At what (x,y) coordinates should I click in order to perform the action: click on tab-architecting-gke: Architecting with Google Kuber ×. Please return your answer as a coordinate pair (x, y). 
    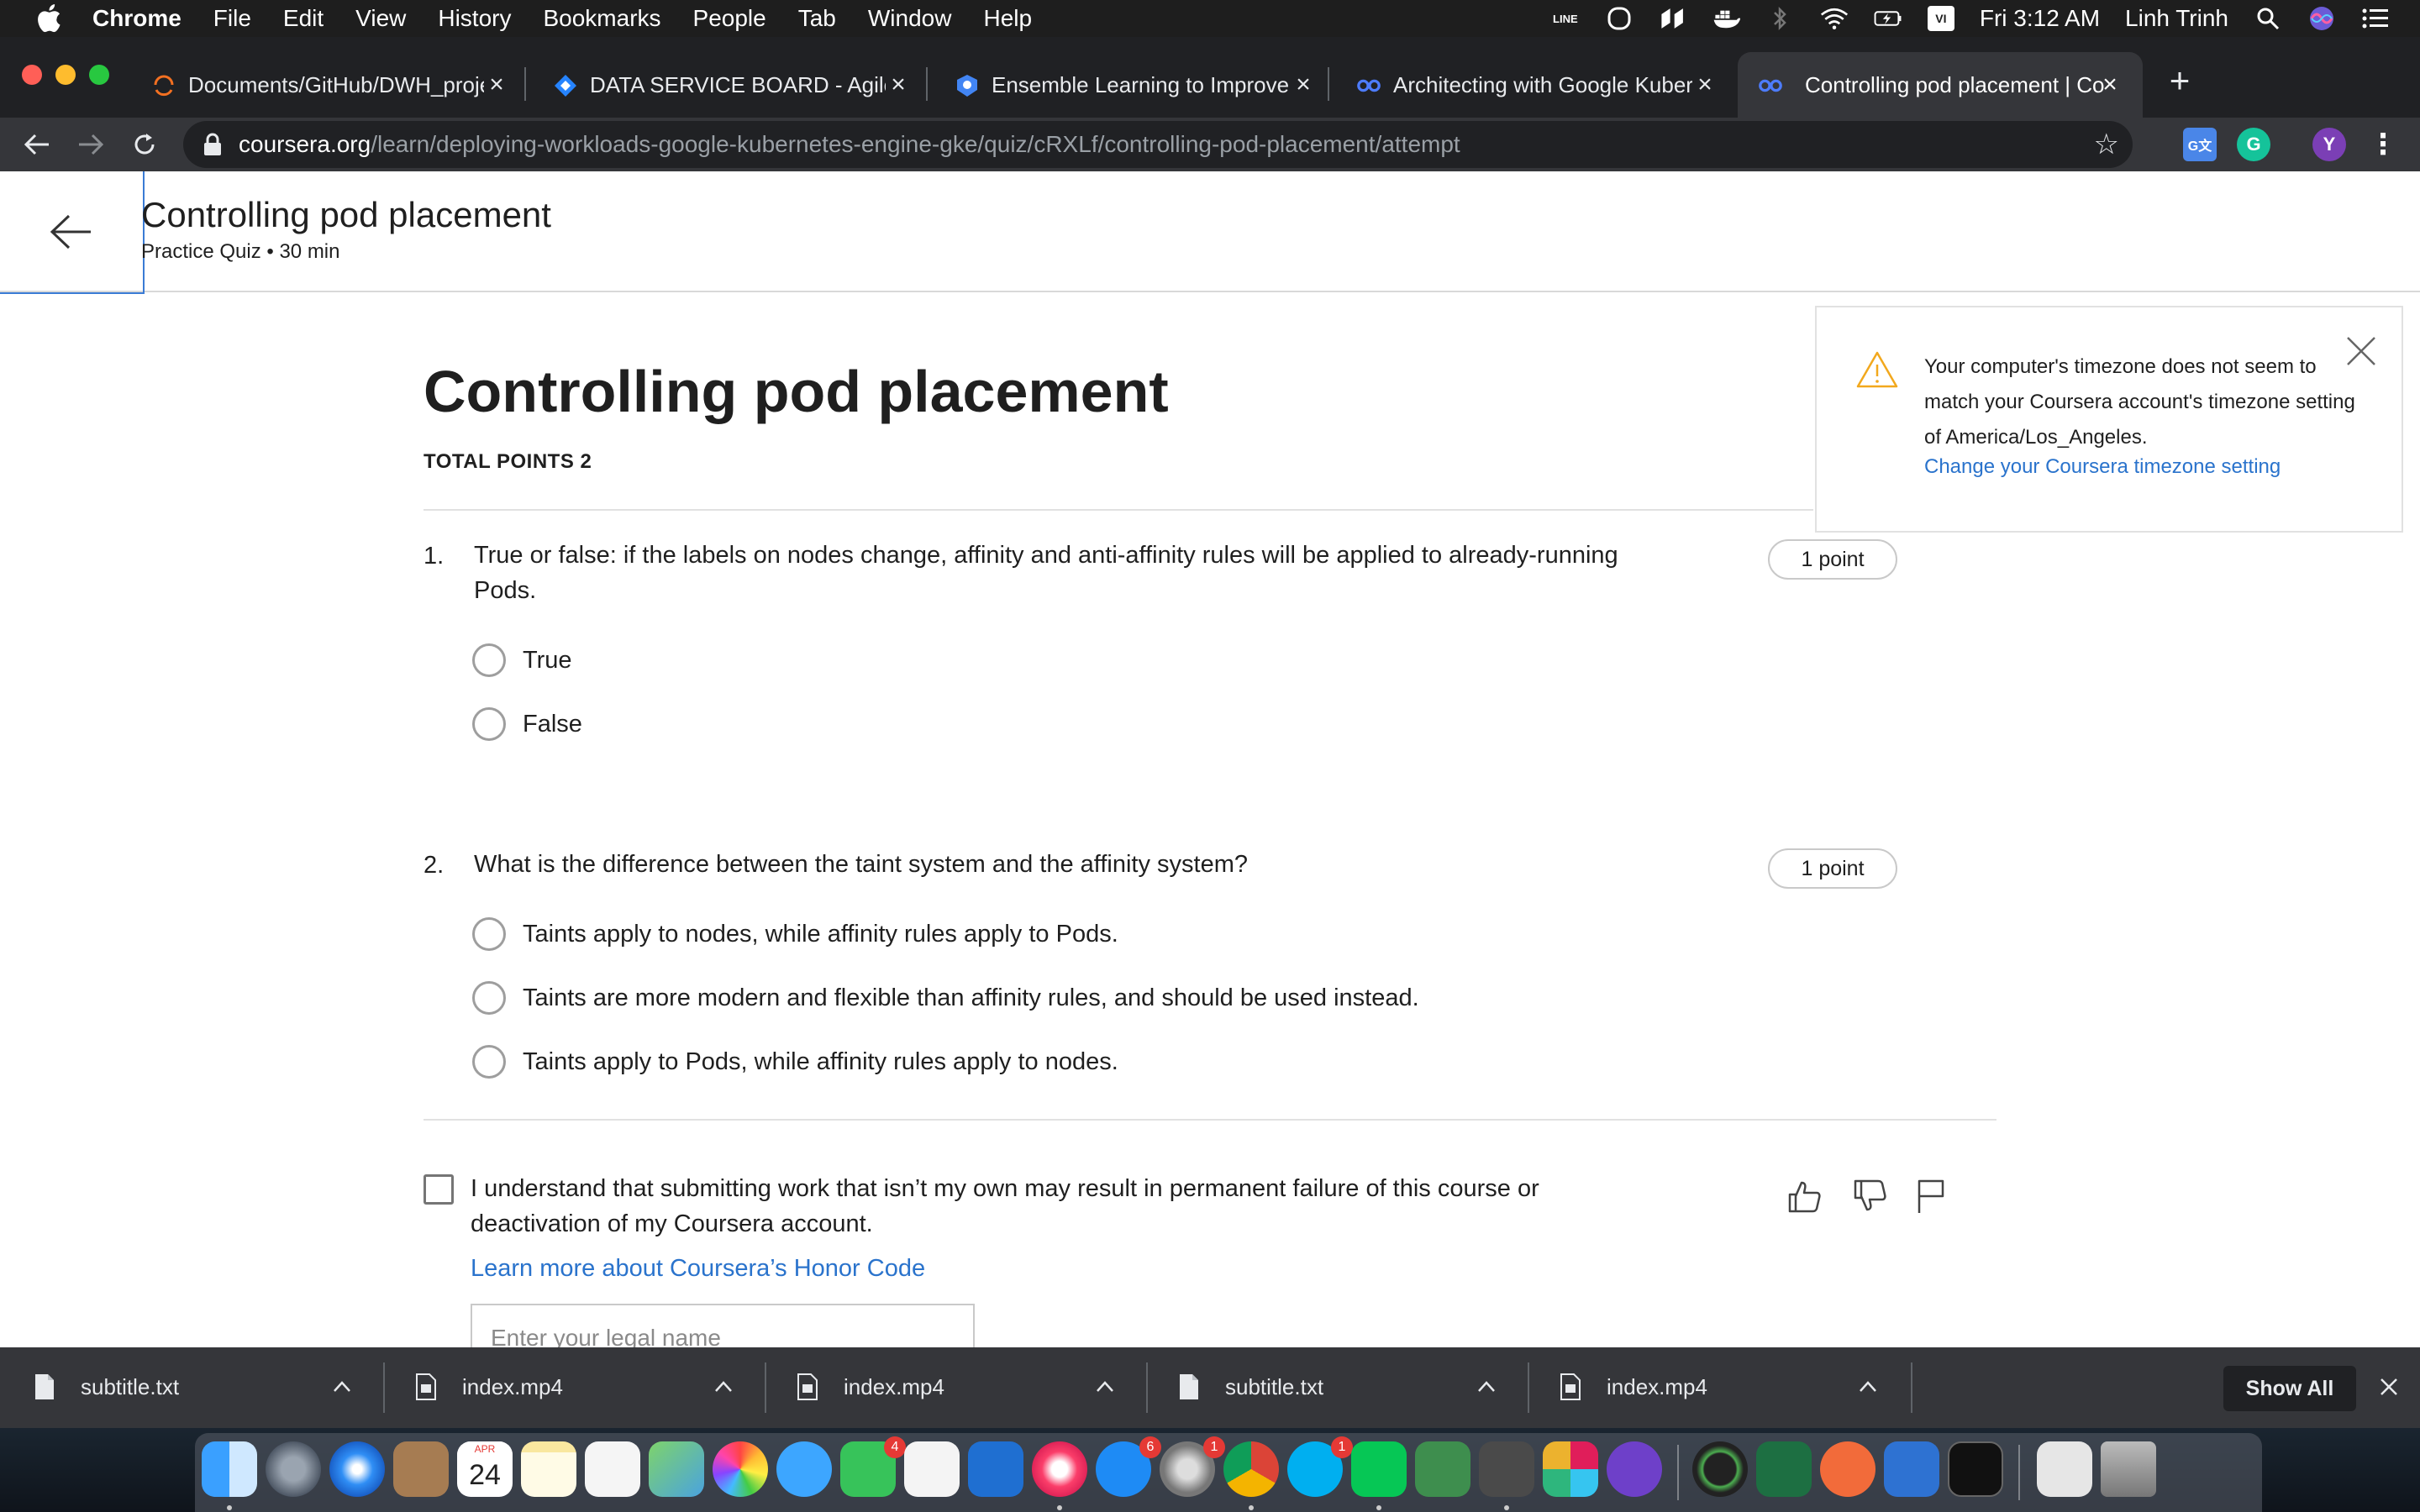
    Looking at the image, I should click on (1534, 85).